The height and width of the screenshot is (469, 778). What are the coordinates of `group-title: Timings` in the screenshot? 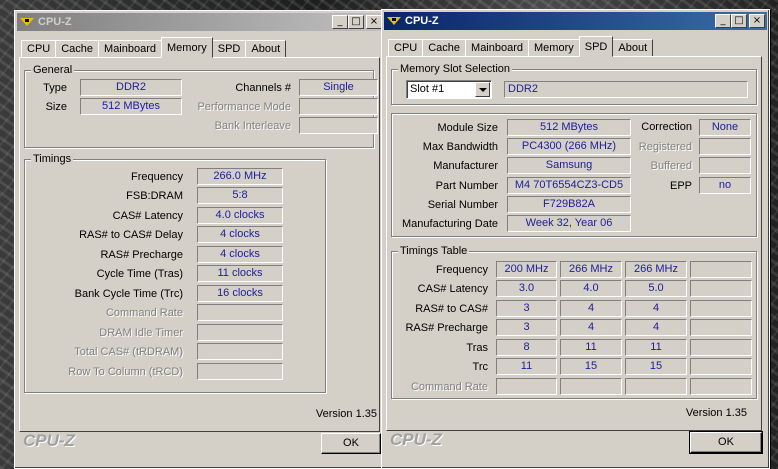 It's located at (52, 159).